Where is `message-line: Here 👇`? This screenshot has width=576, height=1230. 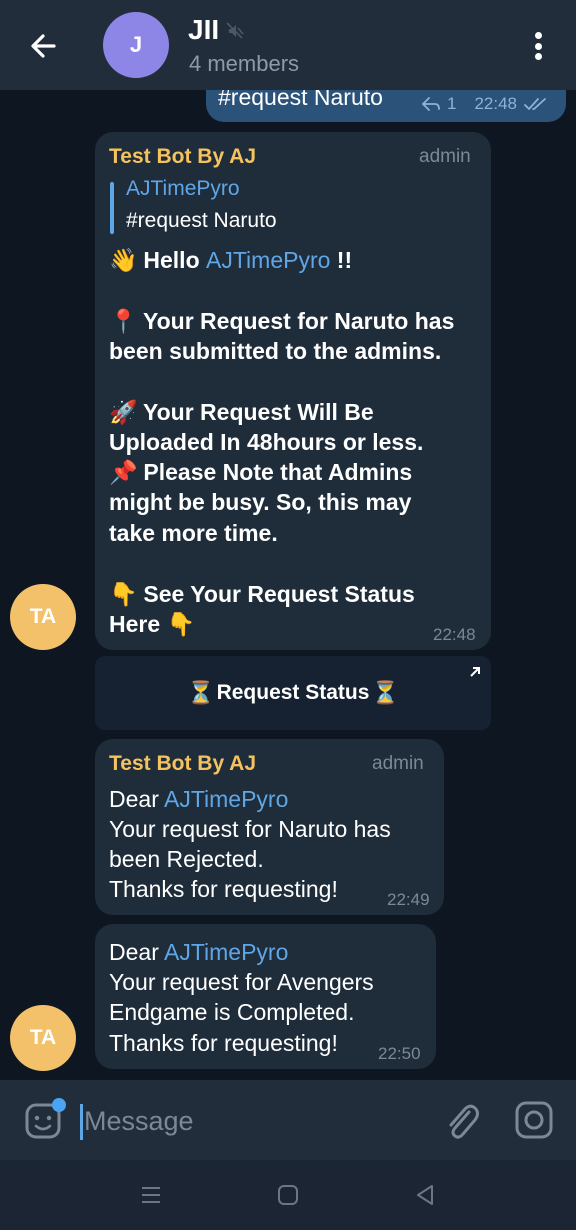
message-line: Here 👇 is located at coordinates (152, 624).